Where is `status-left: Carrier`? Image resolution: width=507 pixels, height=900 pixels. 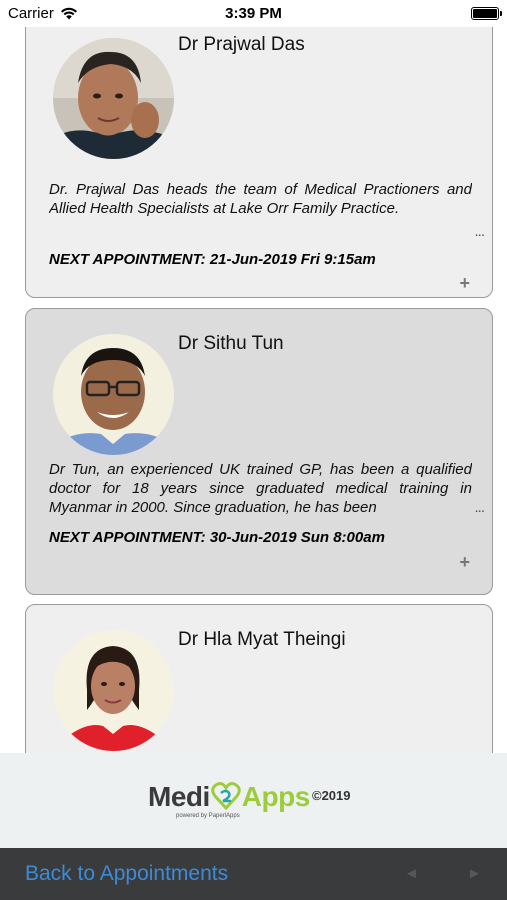
status-left: Carrier is located at coordinates (43, 13).